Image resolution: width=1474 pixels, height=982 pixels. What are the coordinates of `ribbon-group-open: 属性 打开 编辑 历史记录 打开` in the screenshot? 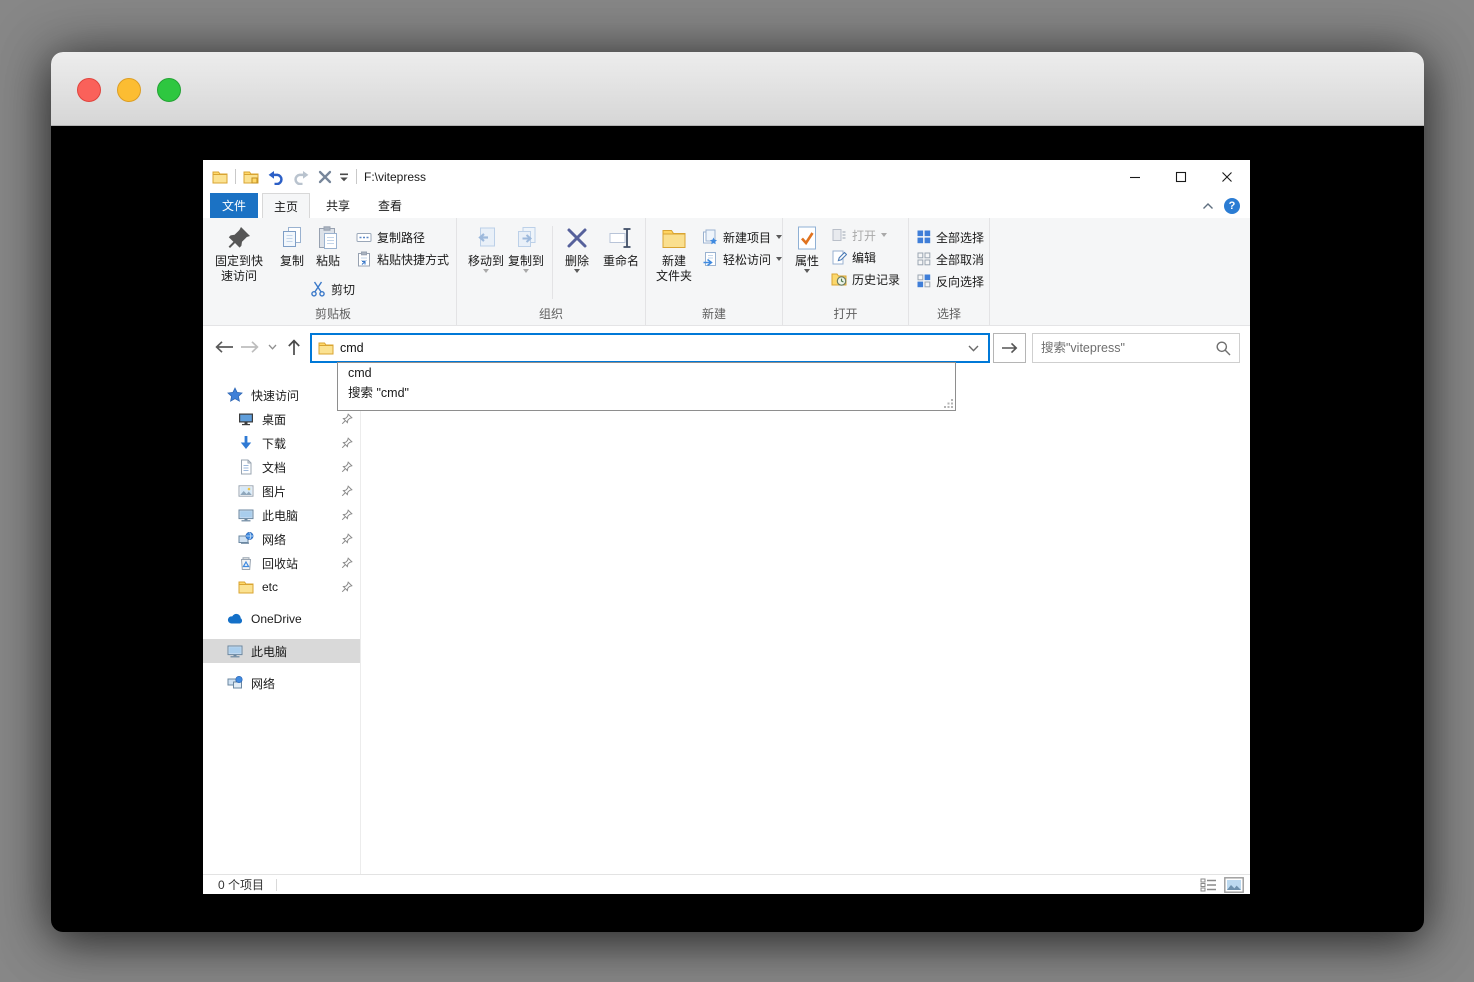 It's located at (846, 271).